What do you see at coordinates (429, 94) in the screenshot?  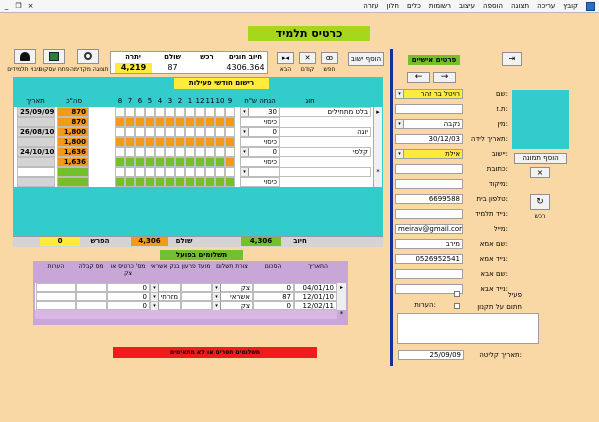 I see `field-input: רויטל בר זהר ▾` at bounding box center [429, 94].